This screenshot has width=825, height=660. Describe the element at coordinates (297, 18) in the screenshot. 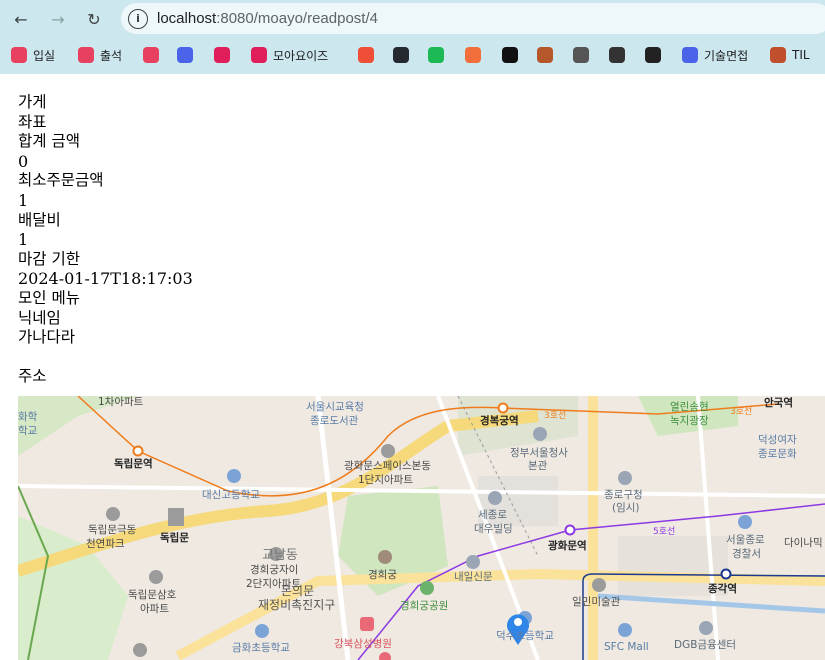

I see `url-path: :8080/moayo/readpost/4` at that location.